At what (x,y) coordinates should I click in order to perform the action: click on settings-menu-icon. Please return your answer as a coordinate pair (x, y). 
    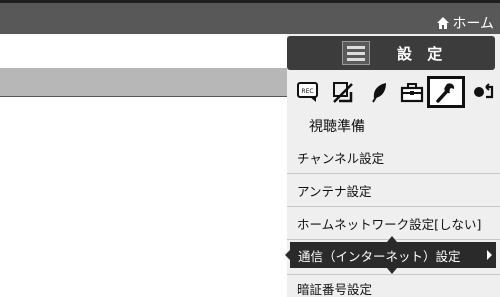
    Looking at the image, I should click on (356, 53).